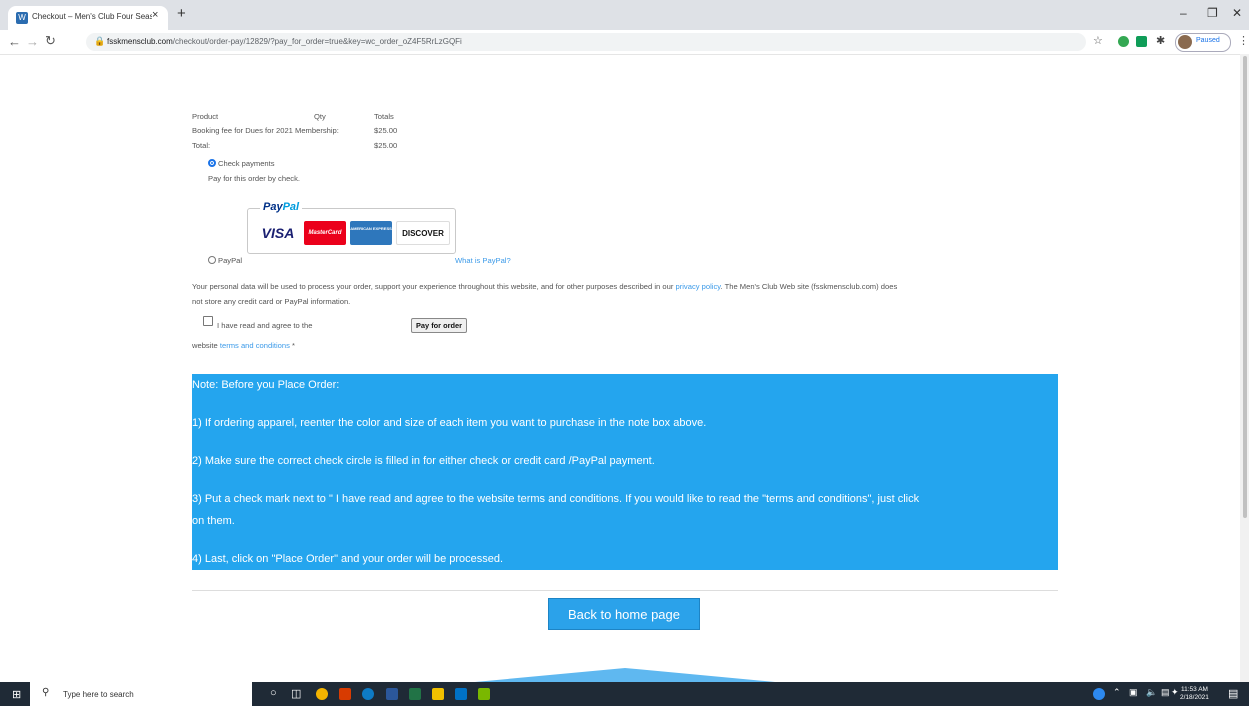  I want to click on divider, so click(625, 590).